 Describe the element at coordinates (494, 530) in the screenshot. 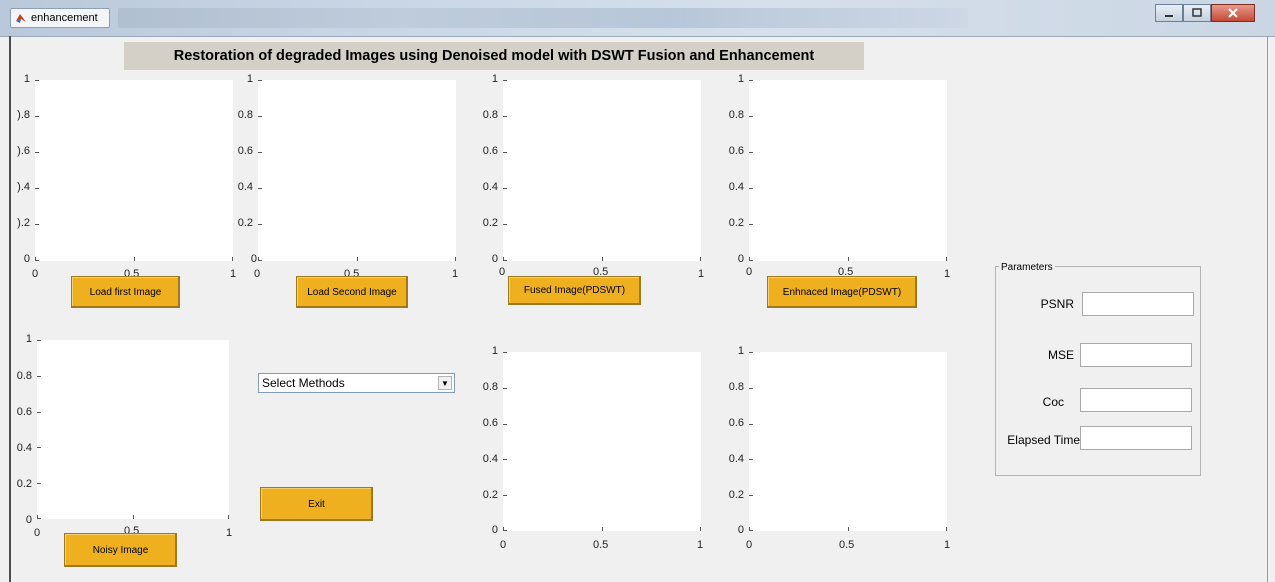

I see `axis6-ytick-0: 0` at that location.